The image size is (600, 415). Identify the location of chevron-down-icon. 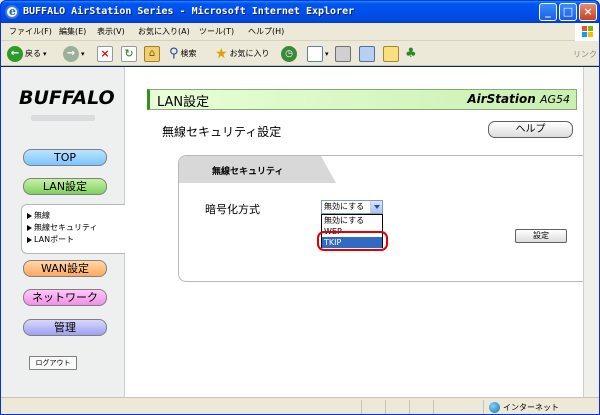
(376, 207).